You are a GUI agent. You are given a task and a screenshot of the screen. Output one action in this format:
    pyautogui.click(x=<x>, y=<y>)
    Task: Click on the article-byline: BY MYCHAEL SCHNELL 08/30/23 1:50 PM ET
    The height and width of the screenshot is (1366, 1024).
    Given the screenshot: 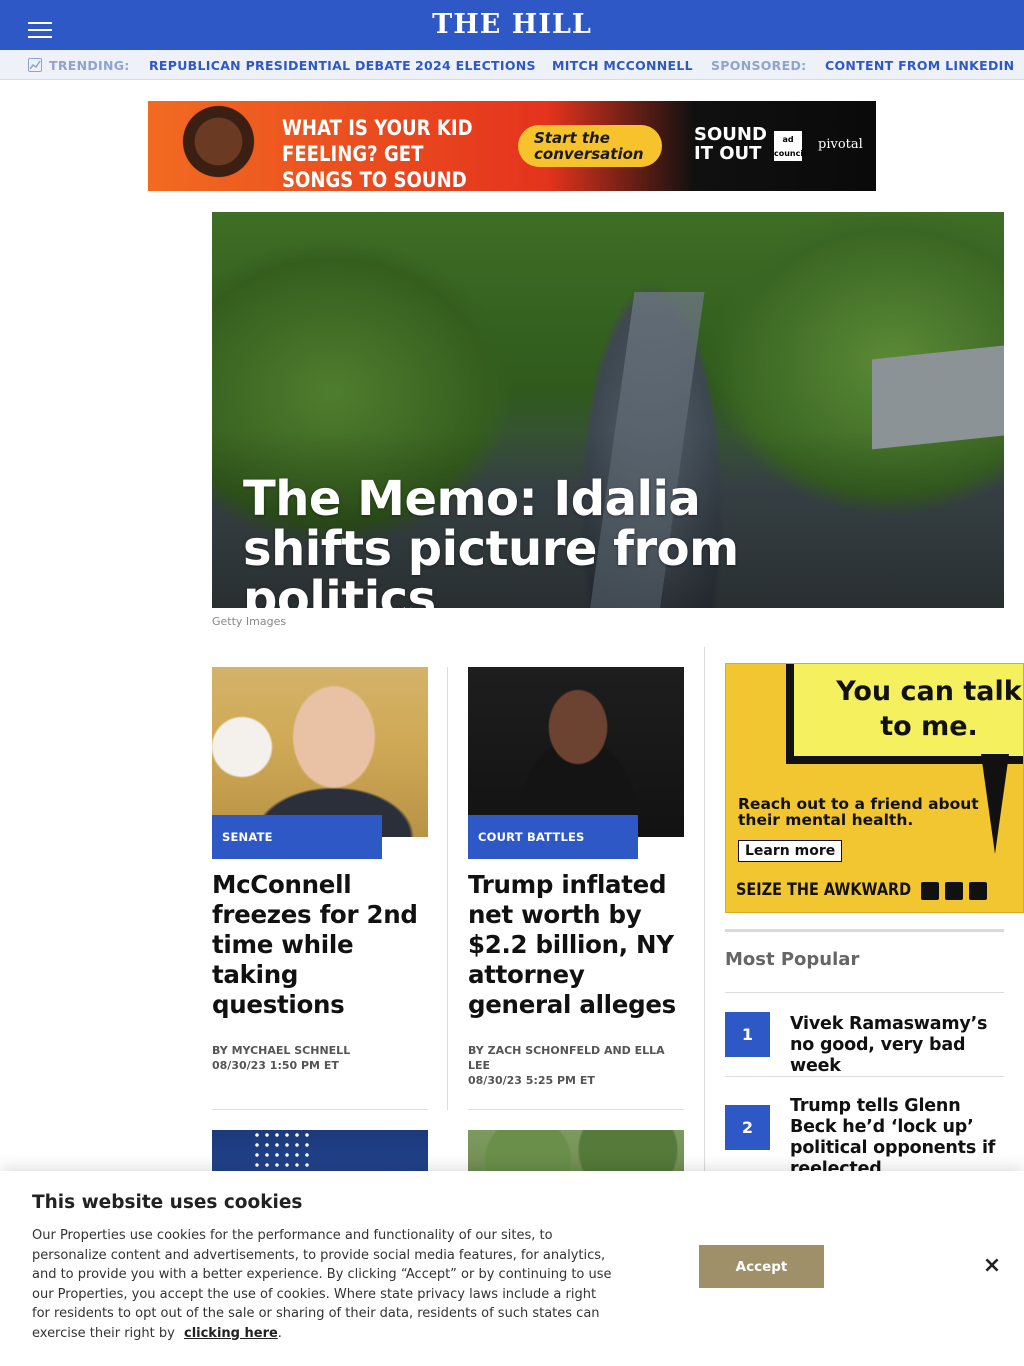 What is the action you would take?
    pyautogui.click(x=320, y=1058)
    